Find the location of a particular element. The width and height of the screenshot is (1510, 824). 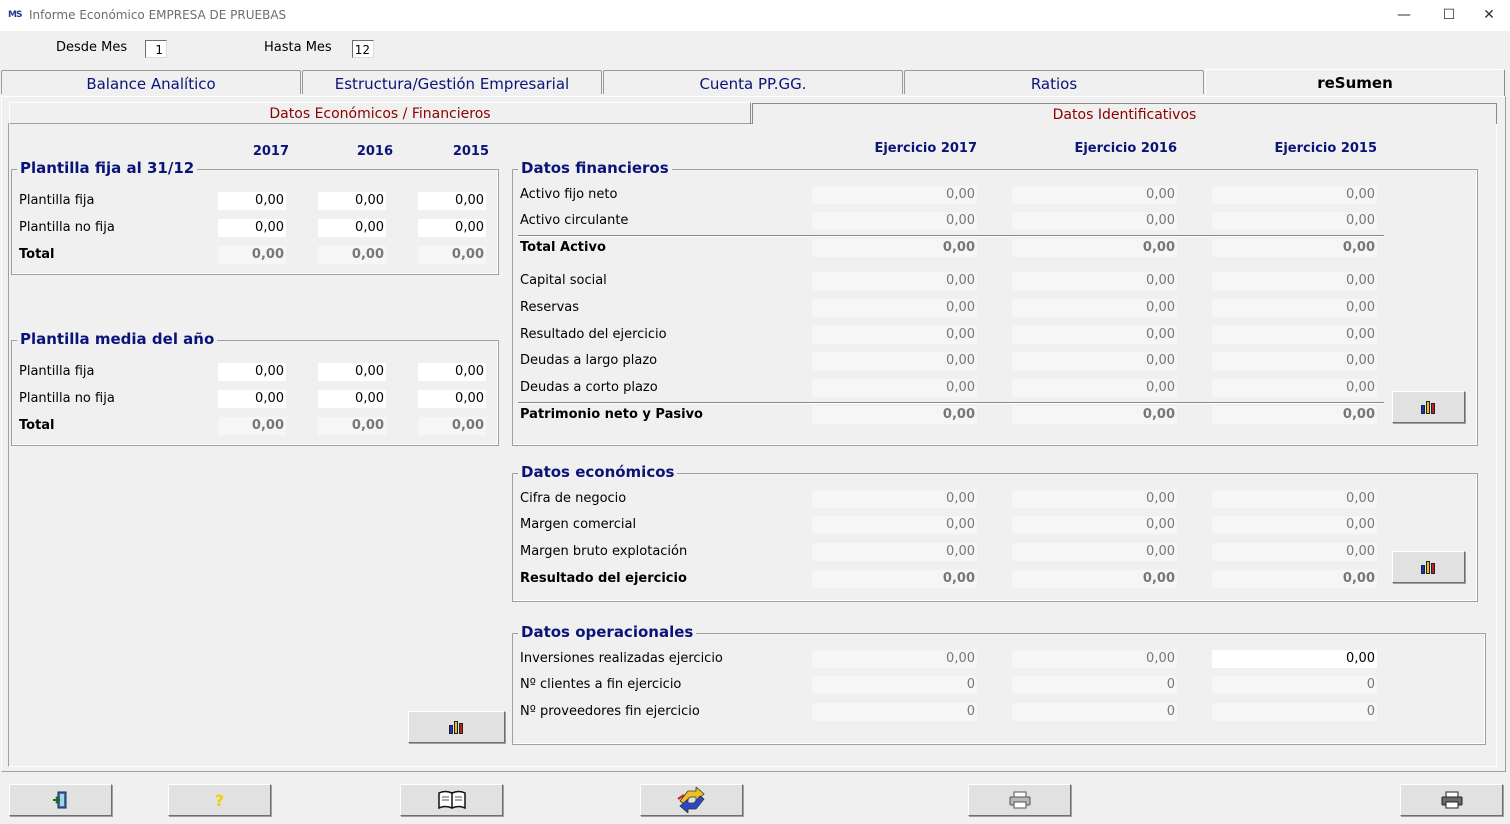

ejercicio-2017-header: Ejercicio 2017 is located at coordinates (925, 148).